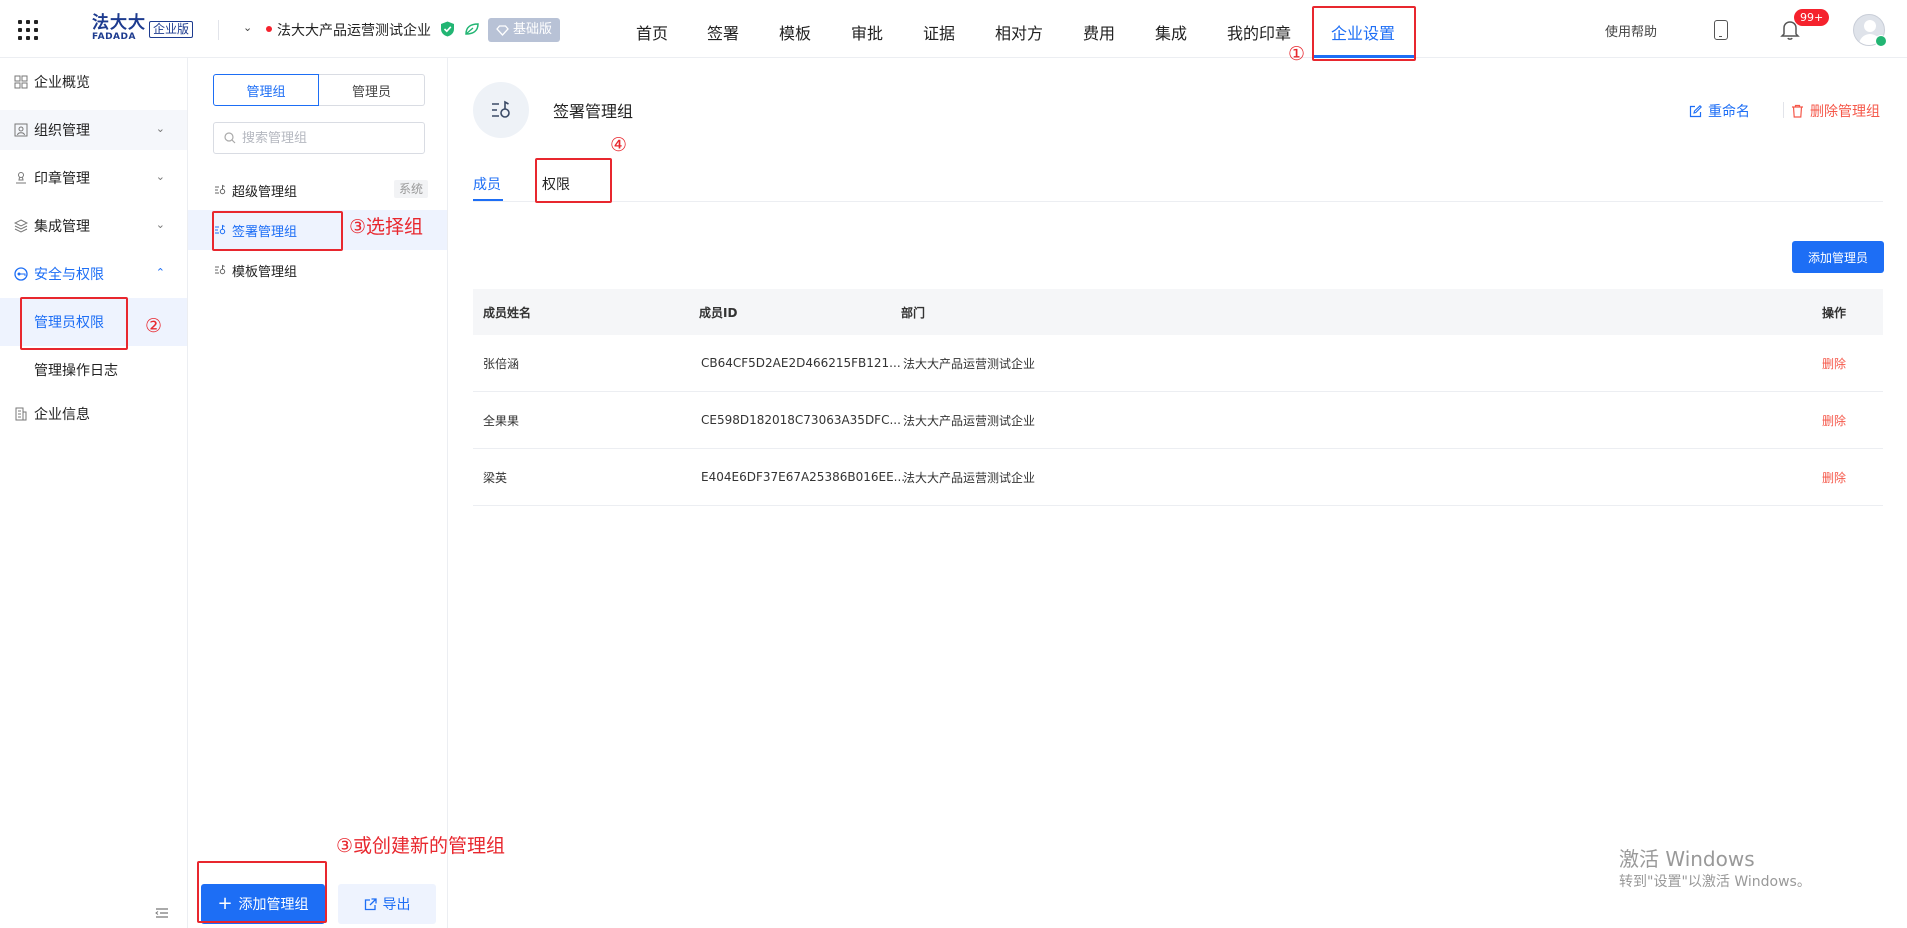  What do you see at coordinates (1797, 111) in the screenshot?
I see `trash-icon` at bounding box center [1797, 111].